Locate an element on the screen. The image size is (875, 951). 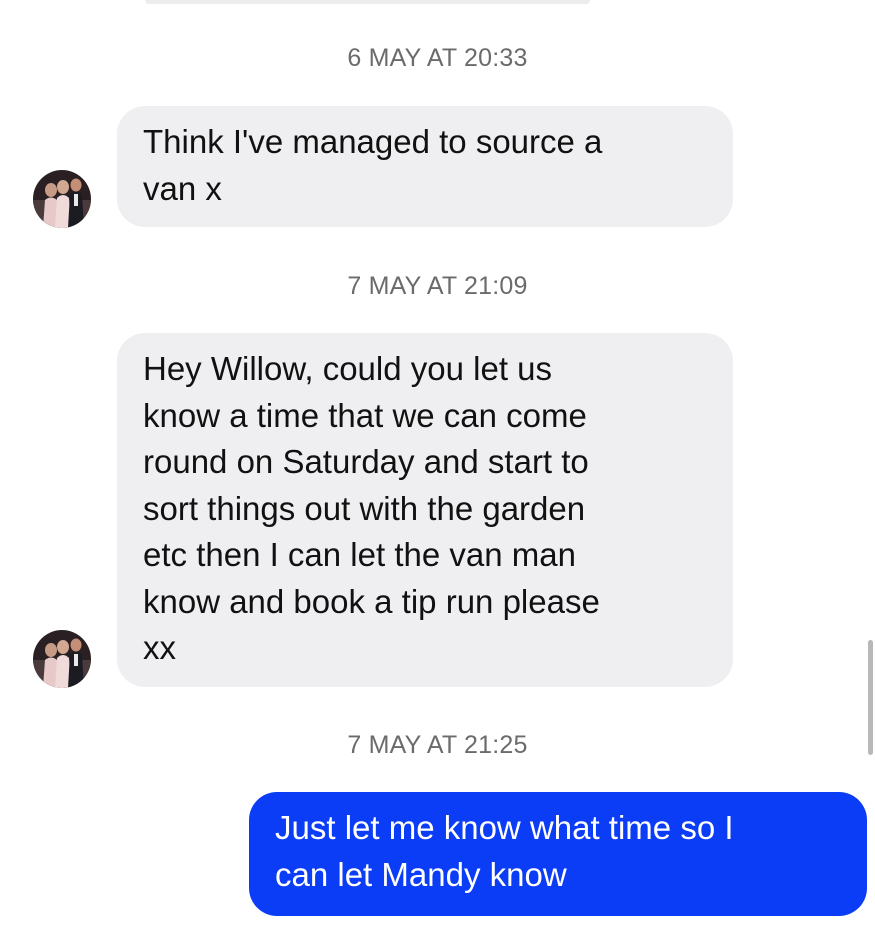
incoming-message-bubble: Think I've managed to source a van x is located at coordinates (425, 166).